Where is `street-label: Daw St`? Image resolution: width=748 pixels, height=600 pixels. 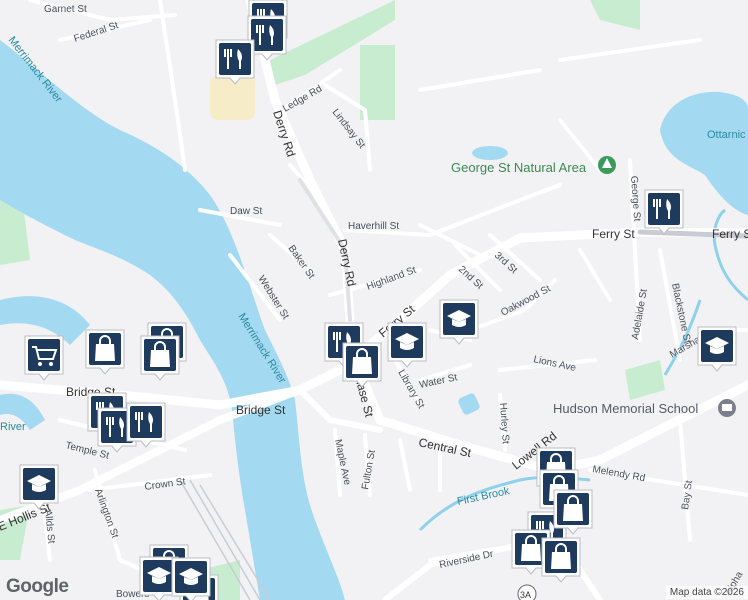 street-label: Daw St is located at coordinates (246, 211).